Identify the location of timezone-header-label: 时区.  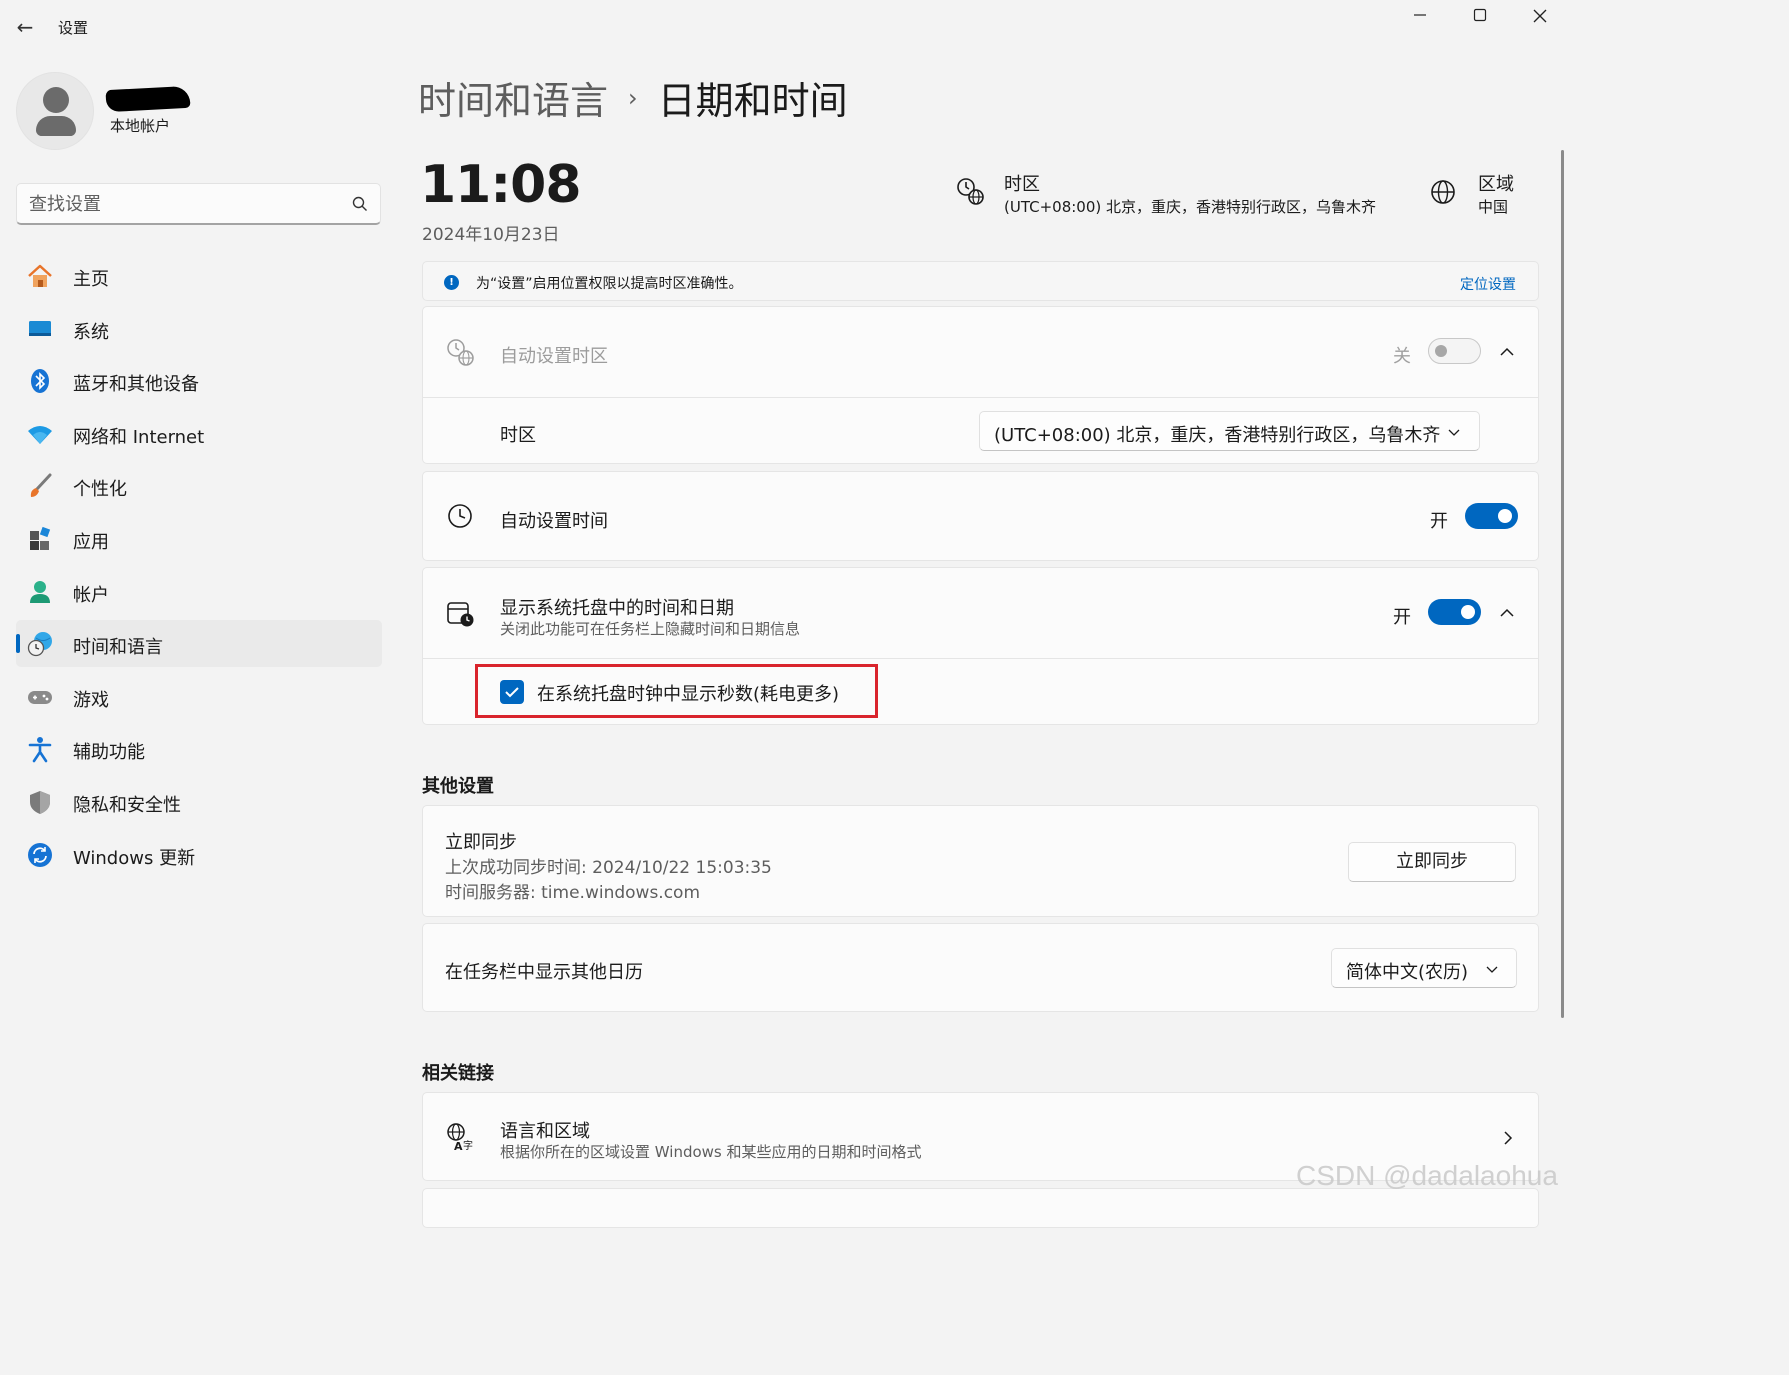
(1022, 184).